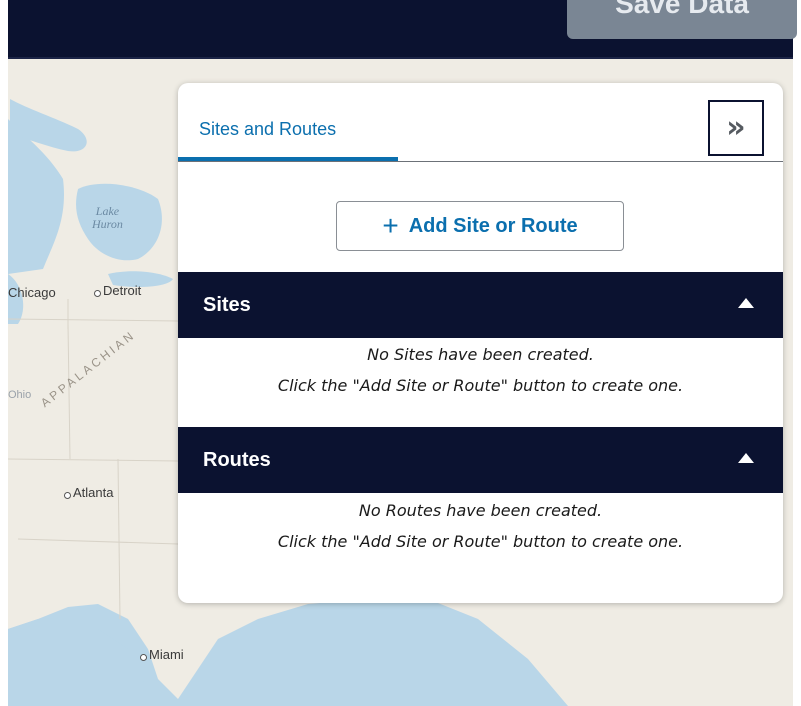 The height and width of the screenshot is (706, 801). What do you see at coordinates (480, 122) in the screenshot?
I see `panel-tab-bar: Sites and Routes »` at bounding box center [480, 122].